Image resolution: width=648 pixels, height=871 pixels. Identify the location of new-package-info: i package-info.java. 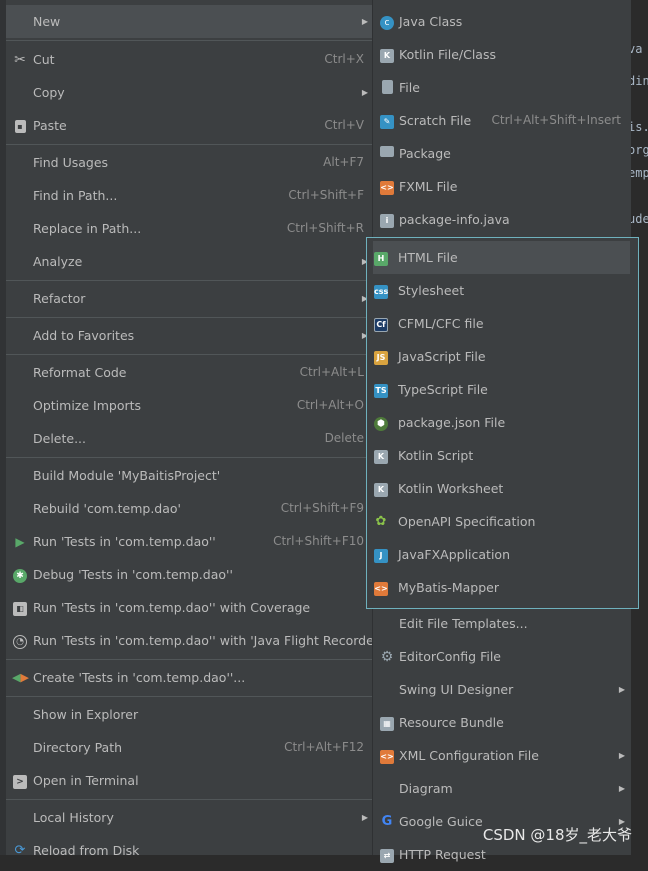
(502, 219).